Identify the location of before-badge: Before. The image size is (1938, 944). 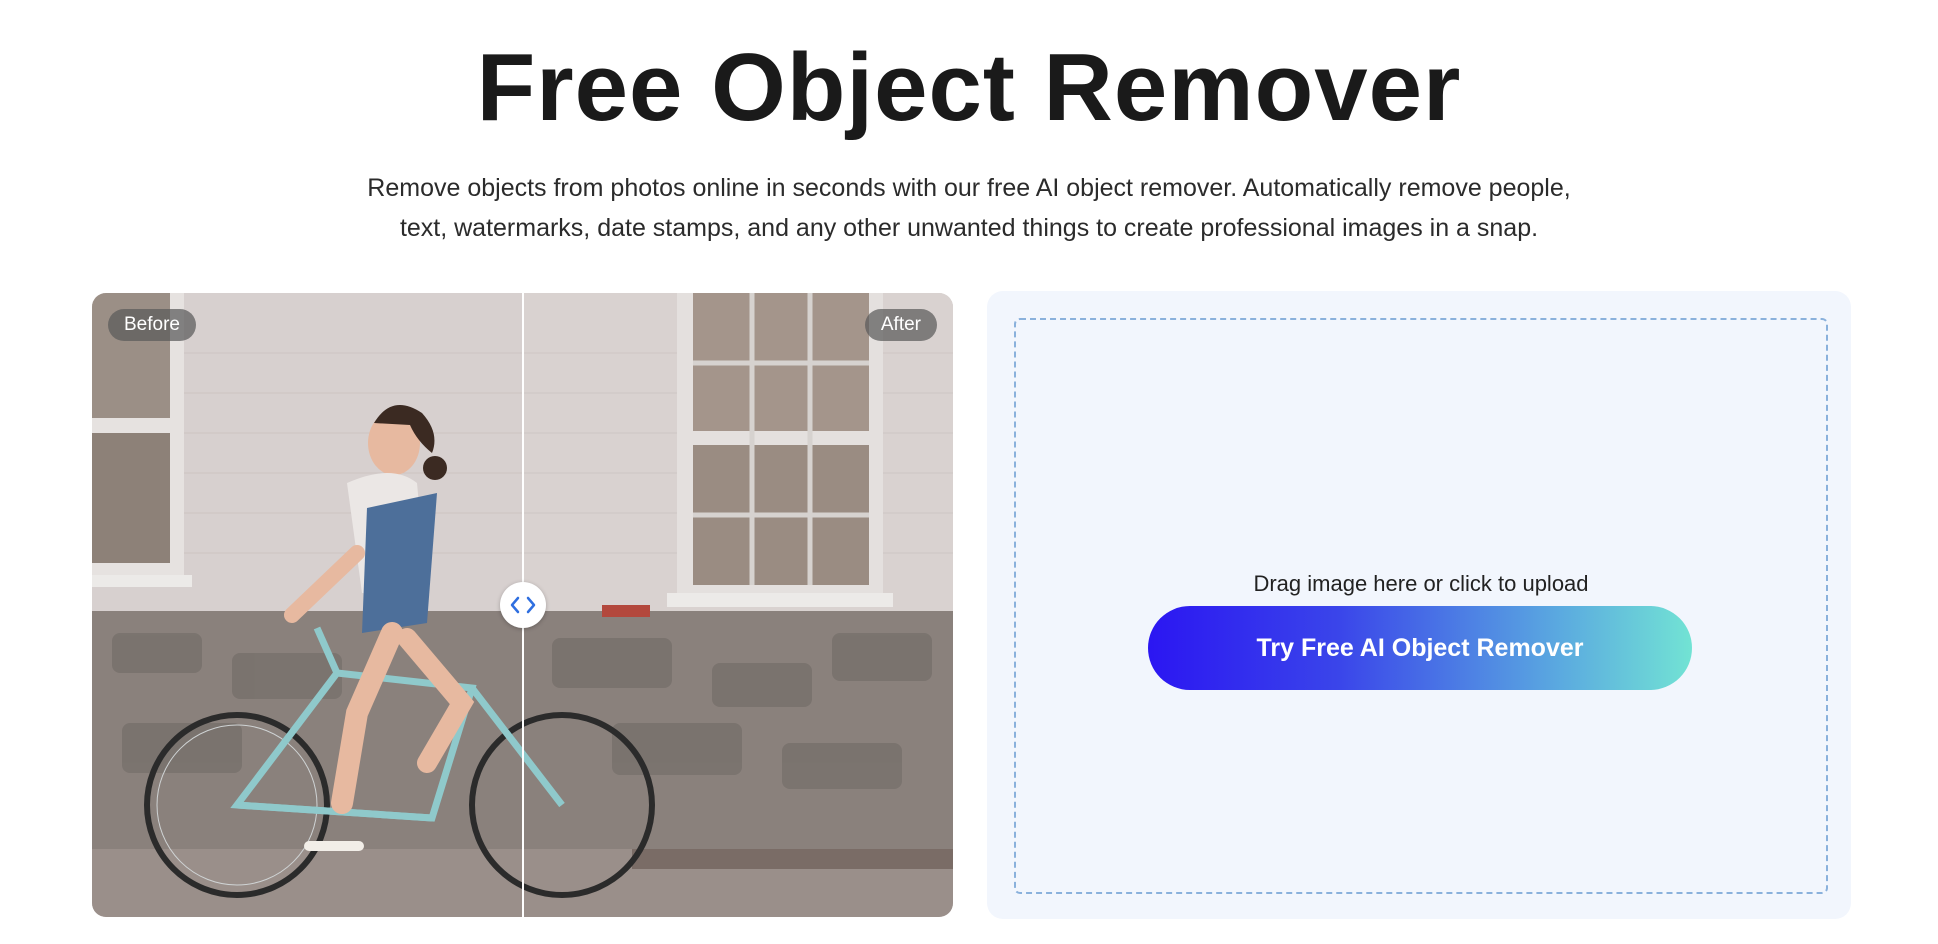
(152, 325).